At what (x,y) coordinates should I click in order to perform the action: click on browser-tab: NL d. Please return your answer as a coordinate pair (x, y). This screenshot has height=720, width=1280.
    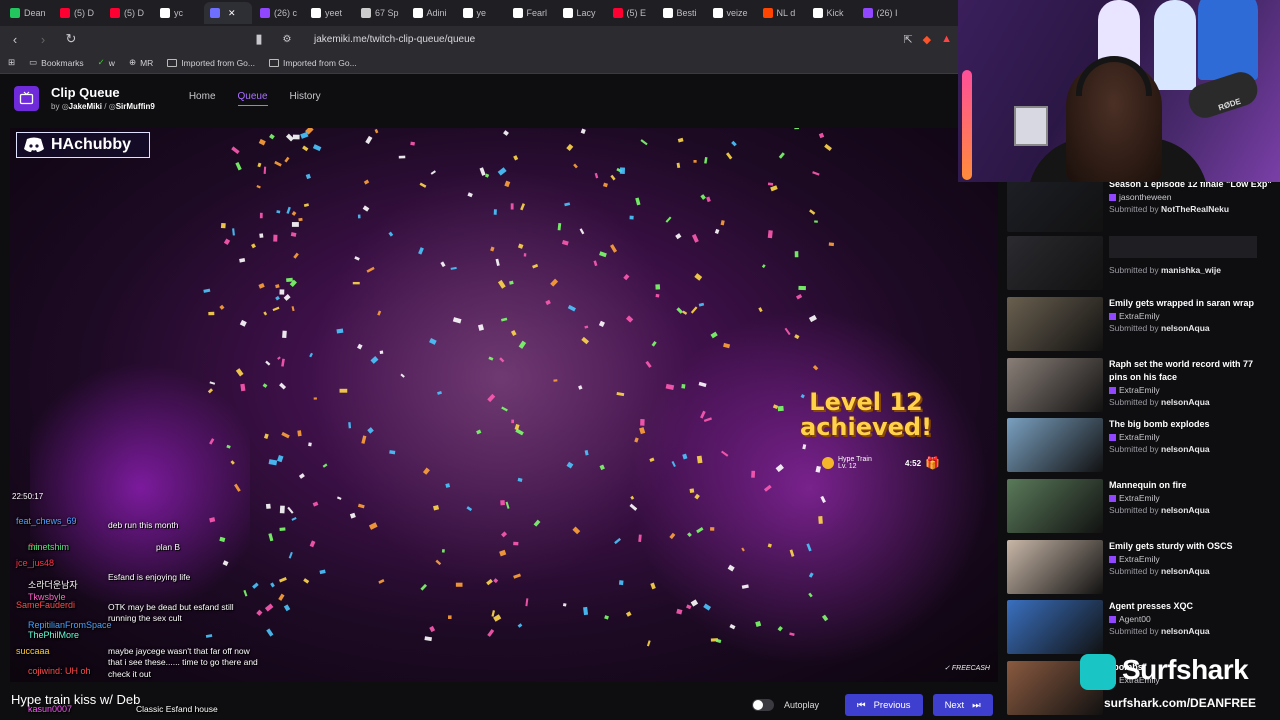
    Looking at the image, I should click on (781, 13).